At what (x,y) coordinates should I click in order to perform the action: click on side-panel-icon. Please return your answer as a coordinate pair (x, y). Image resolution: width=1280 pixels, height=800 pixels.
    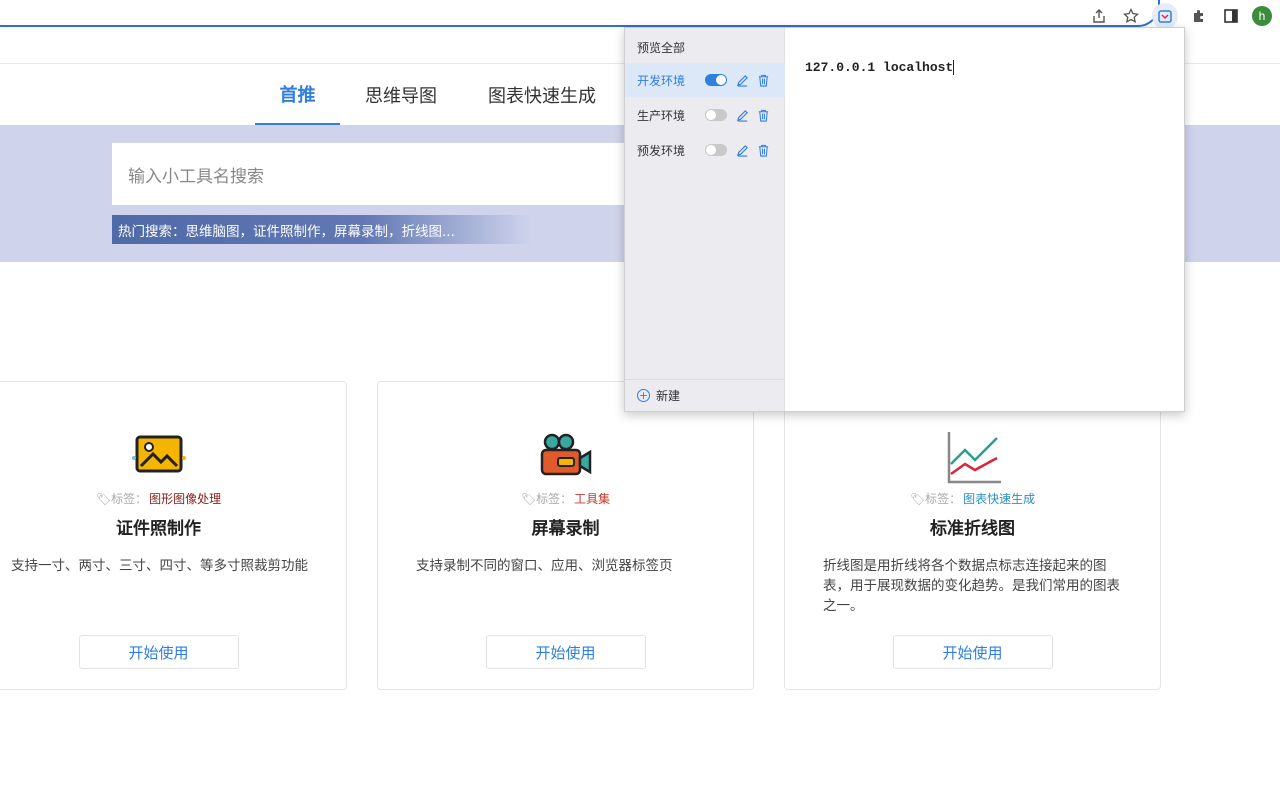
    Looking at the image, I should click on (1231, 16).